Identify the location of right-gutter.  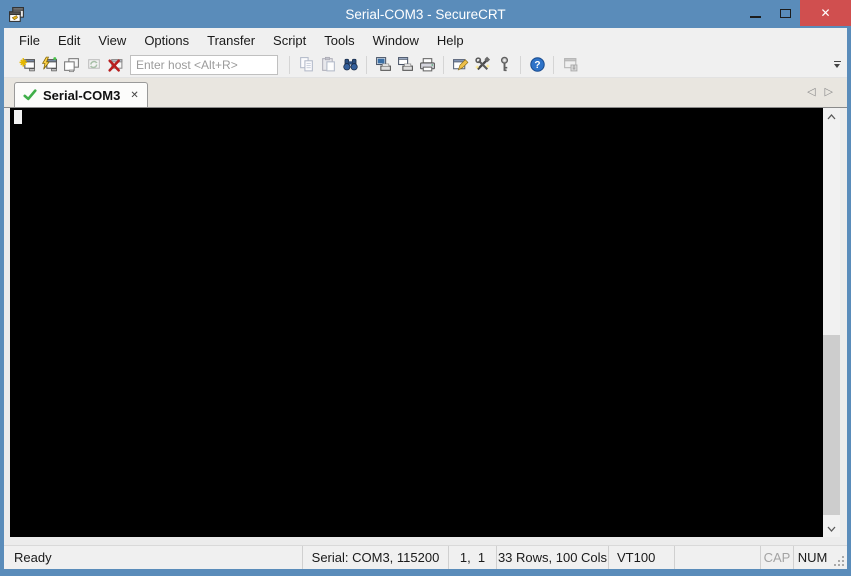
(843, 322).